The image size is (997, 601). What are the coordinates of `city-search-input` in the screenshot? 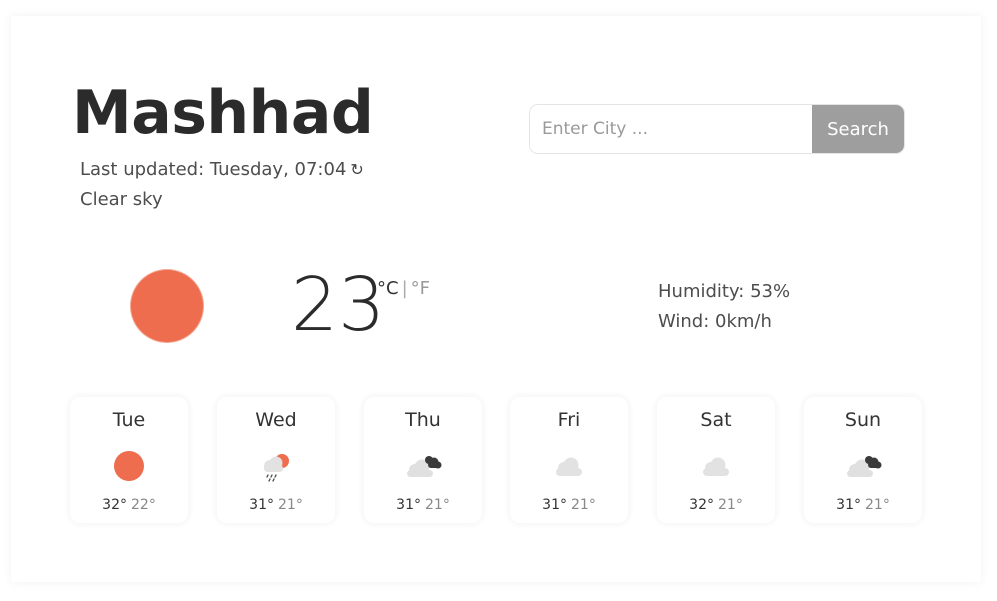 It's located at (671, 129).